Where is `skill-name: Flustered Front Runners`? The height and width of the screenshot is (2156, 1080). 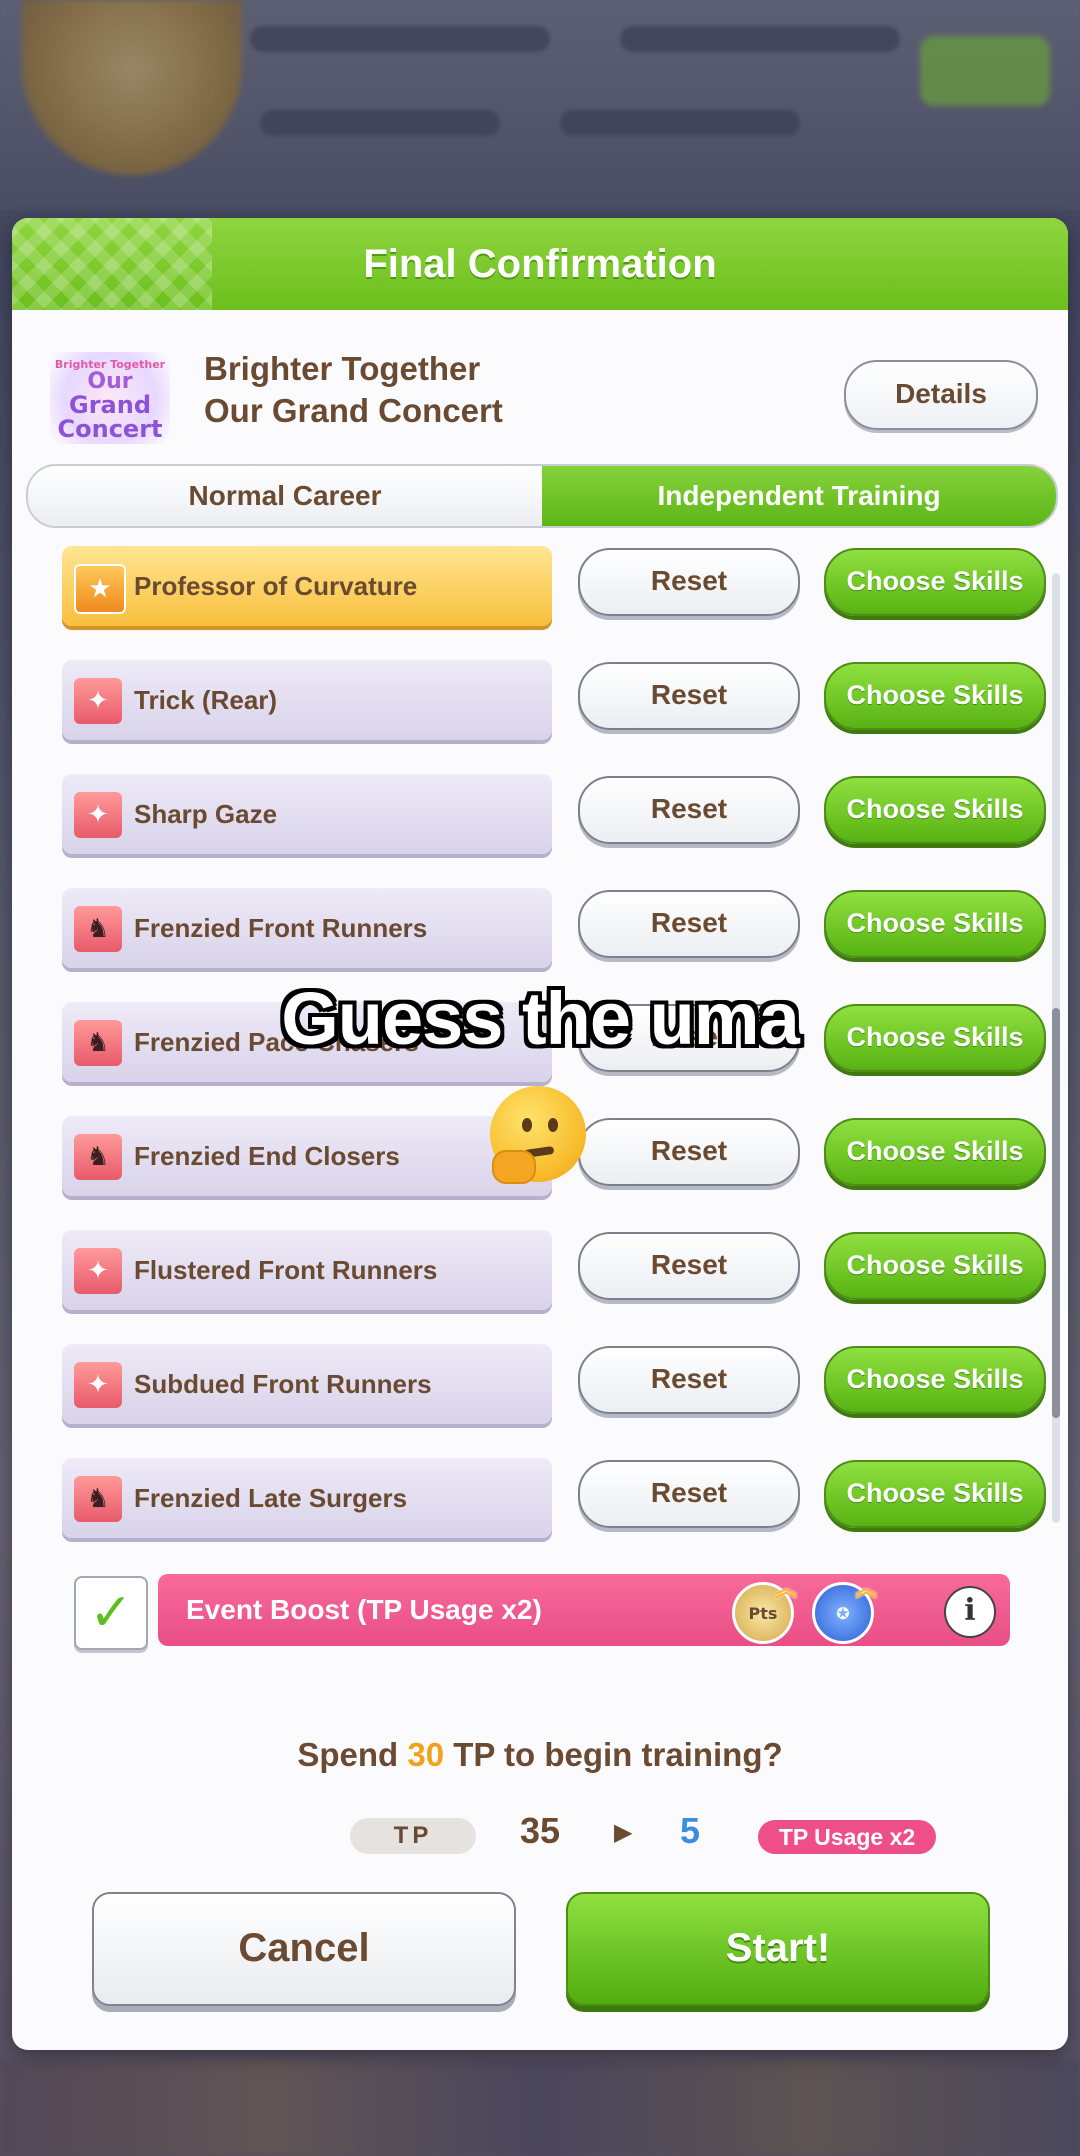 skill-name: Flustered Front Runners is located at coordinates (286, 1270).